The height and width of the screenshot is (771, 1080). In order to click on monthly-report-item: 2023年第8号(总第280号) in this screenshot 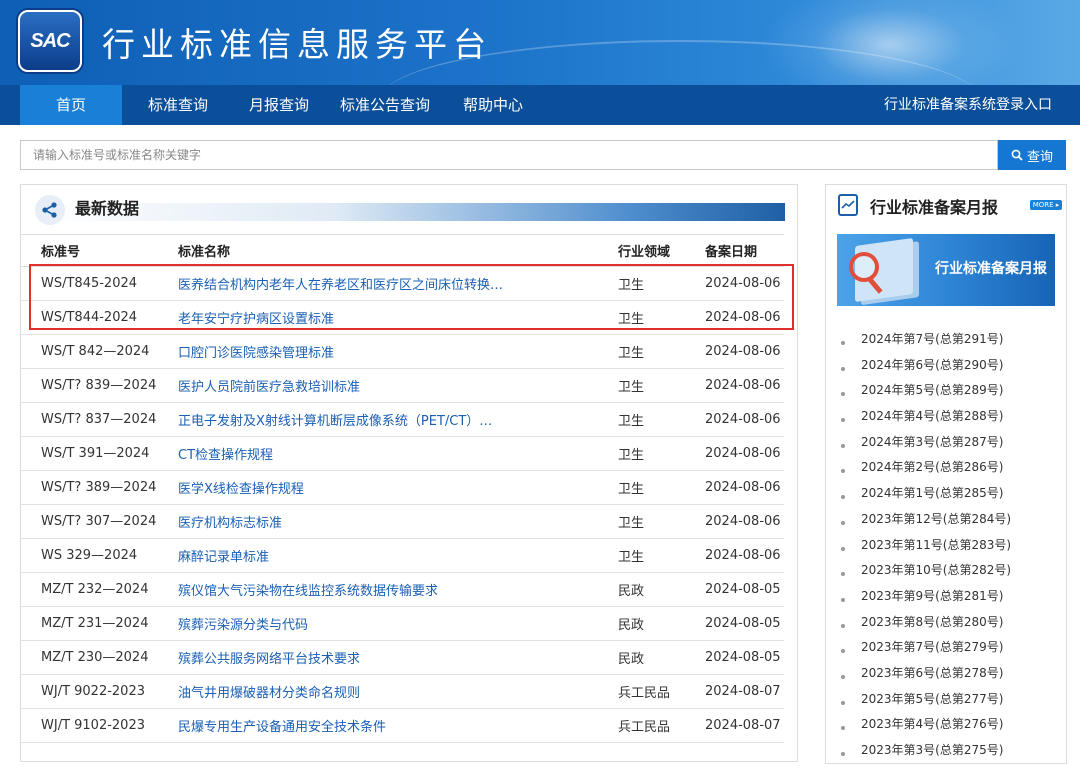, I will do `click(949, 627)`.